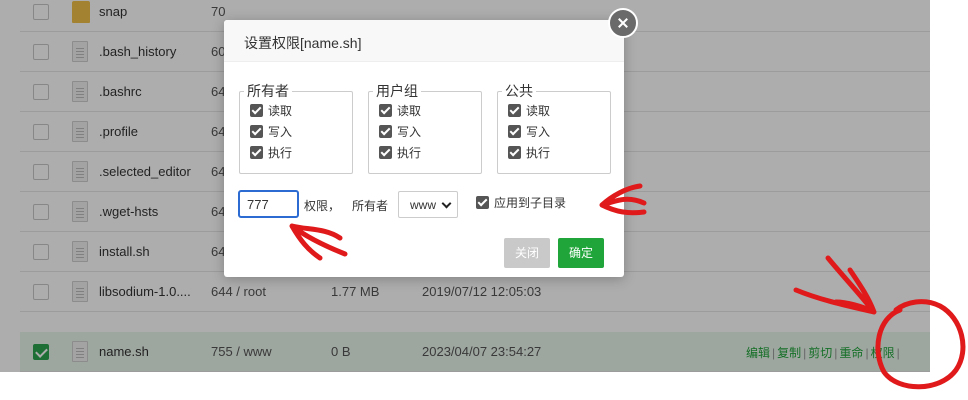  Describe the element at coordinates (423, 205) in the screenshot. I see `owner-select-value: www` at that location.